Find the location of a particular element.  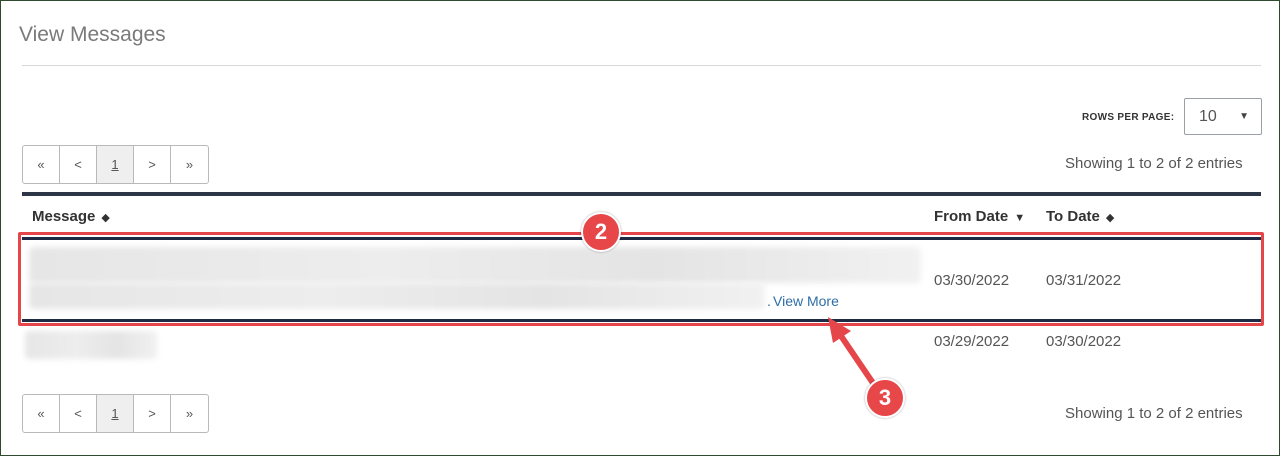

annotation-step-badge: 3 is located at coordinates (885, 398).